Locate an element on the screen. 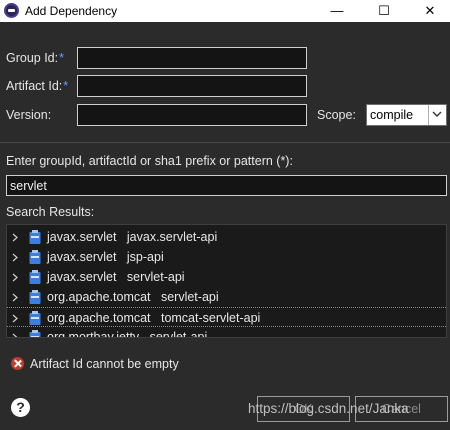  error-icon is located at coordinates (17, 363).